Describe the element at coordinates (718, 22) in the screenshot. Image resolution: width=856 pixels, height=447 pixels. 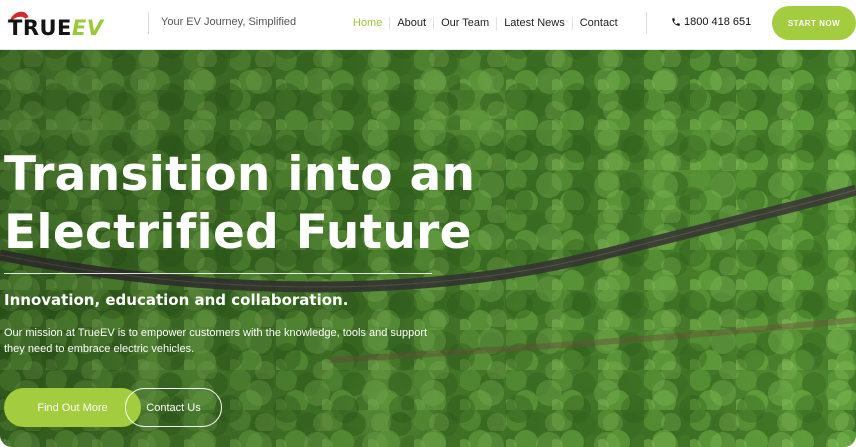
I see `phone-number: 1800 418 651` at that location.